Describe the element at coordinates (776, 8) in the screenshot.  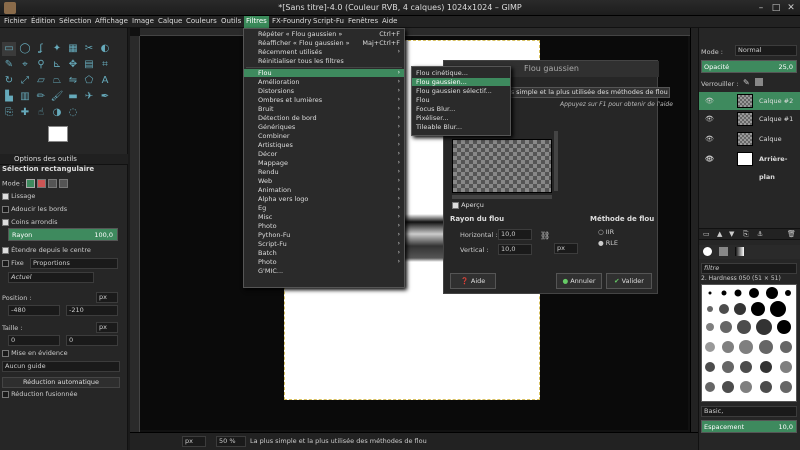
I see `maximize-icon: □` at that location.